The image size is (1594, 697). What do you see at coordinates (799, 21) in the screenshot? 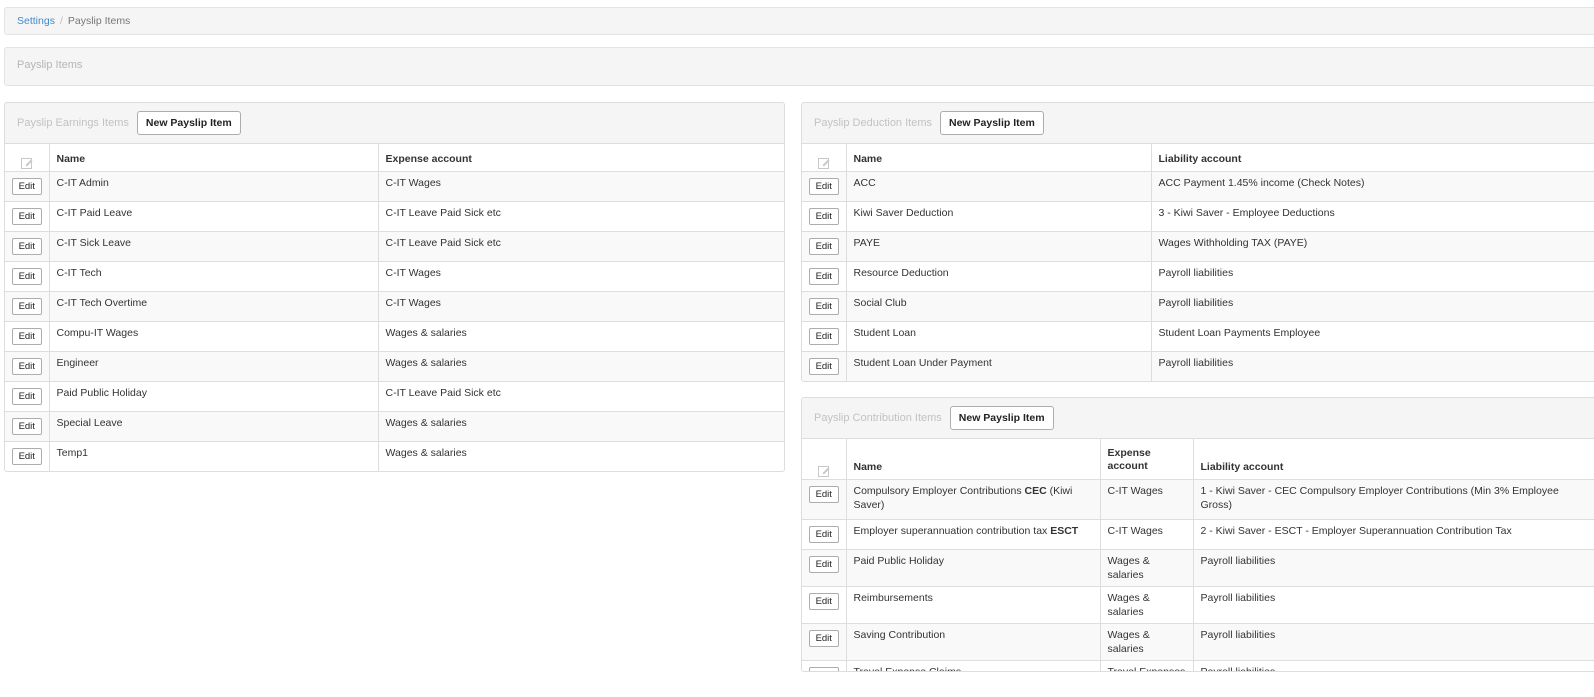
I see `breadcrumb: Settings / Payslip Items` at bounding box center [799, 21].